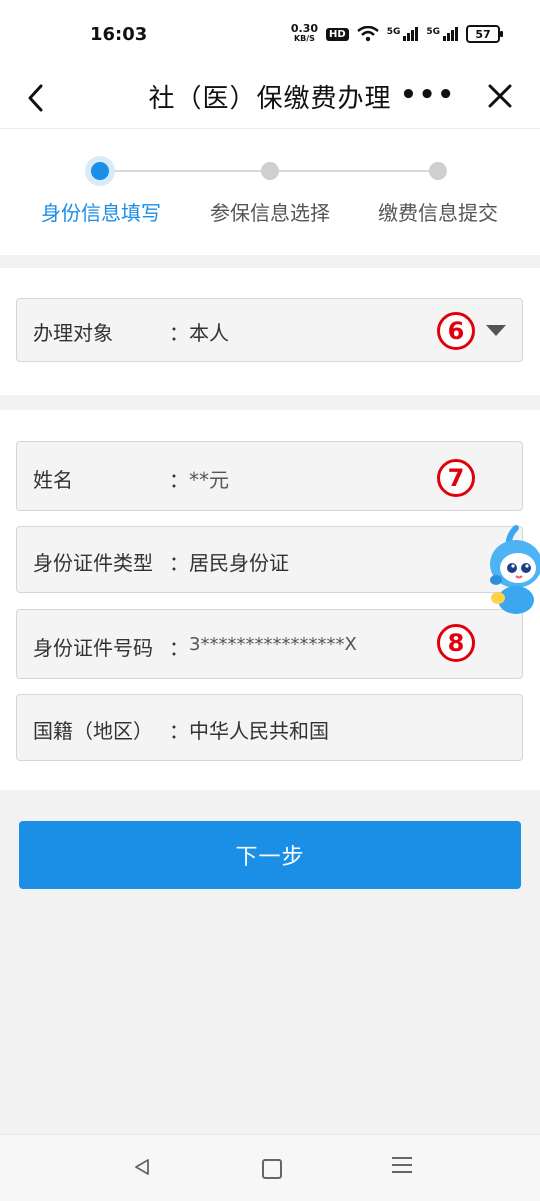 Image resolution: width=540 pixels, height=1201 pixels. I want to click on id-type-field: 身份证件类型 ： 居民身份证, so click(269, 559).